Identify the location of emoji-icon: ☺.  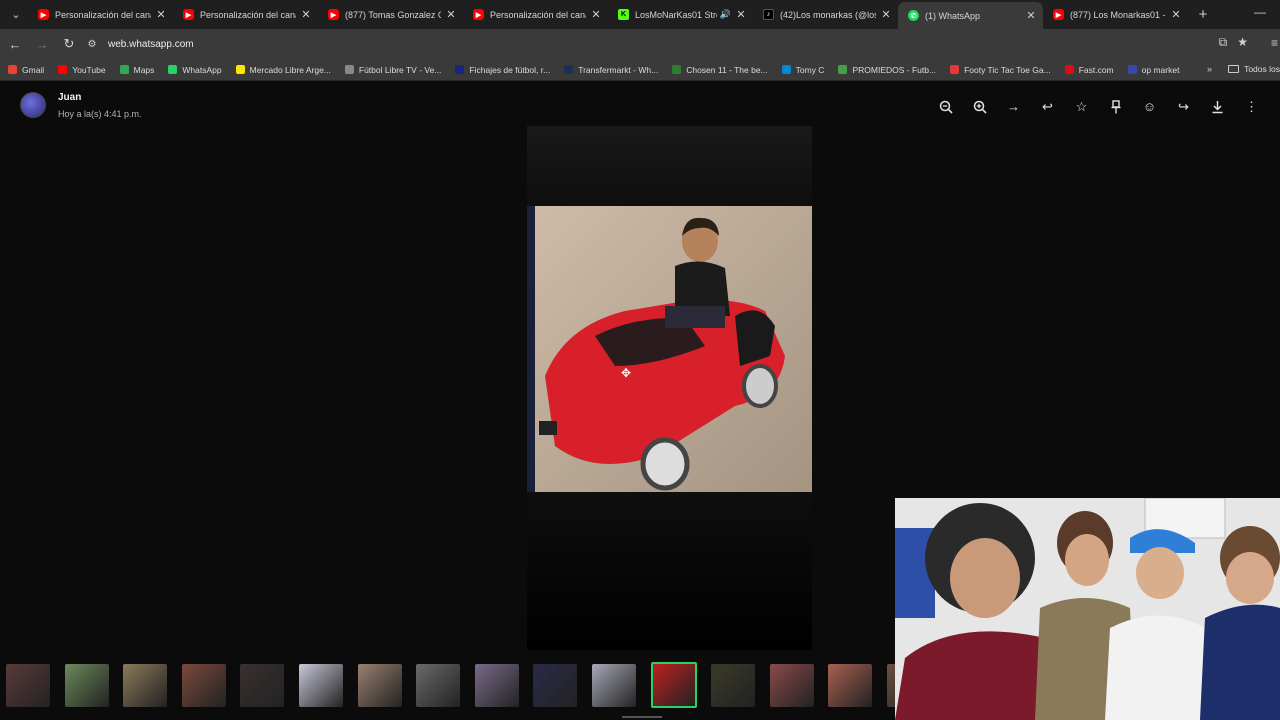
(1149, 106).